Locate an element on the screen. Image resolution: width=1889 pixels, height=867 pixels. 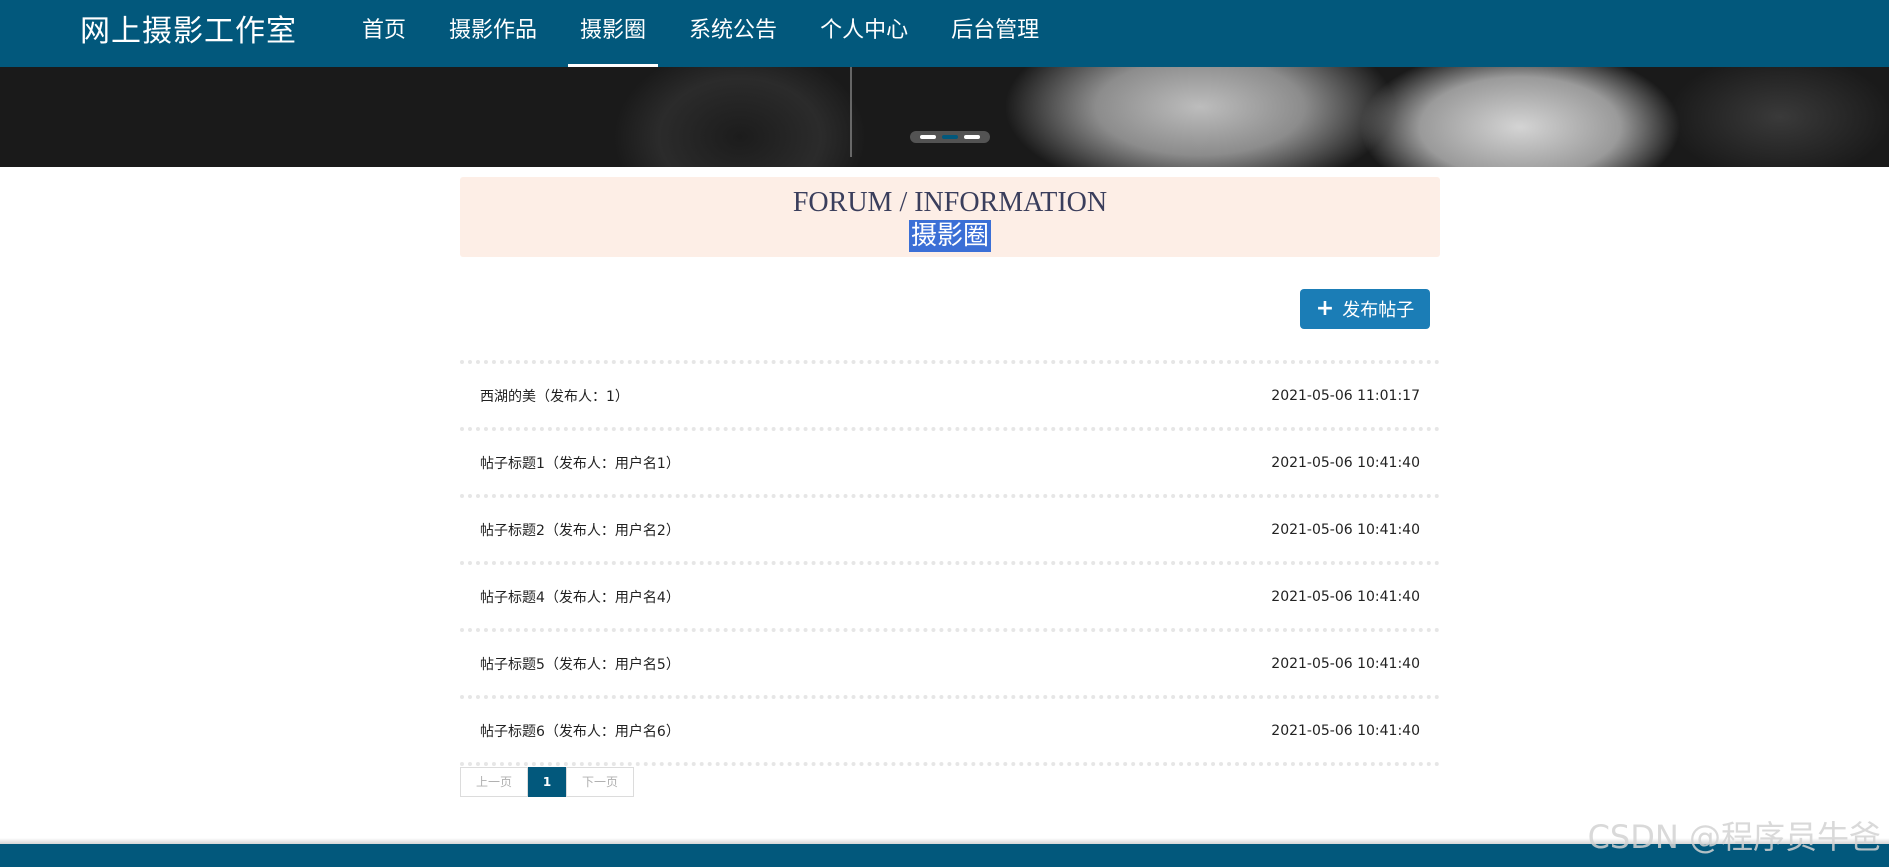
list-item: 帖子标题2（发布人：用户名2） 2021-05-06 10:41:40 is located at coordinates (950, 527).